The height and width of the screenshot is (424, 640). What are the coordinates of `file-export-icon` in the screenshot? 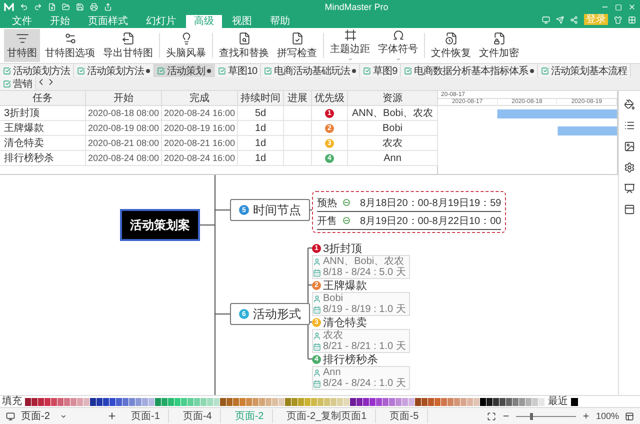 It's located at (128, 38).